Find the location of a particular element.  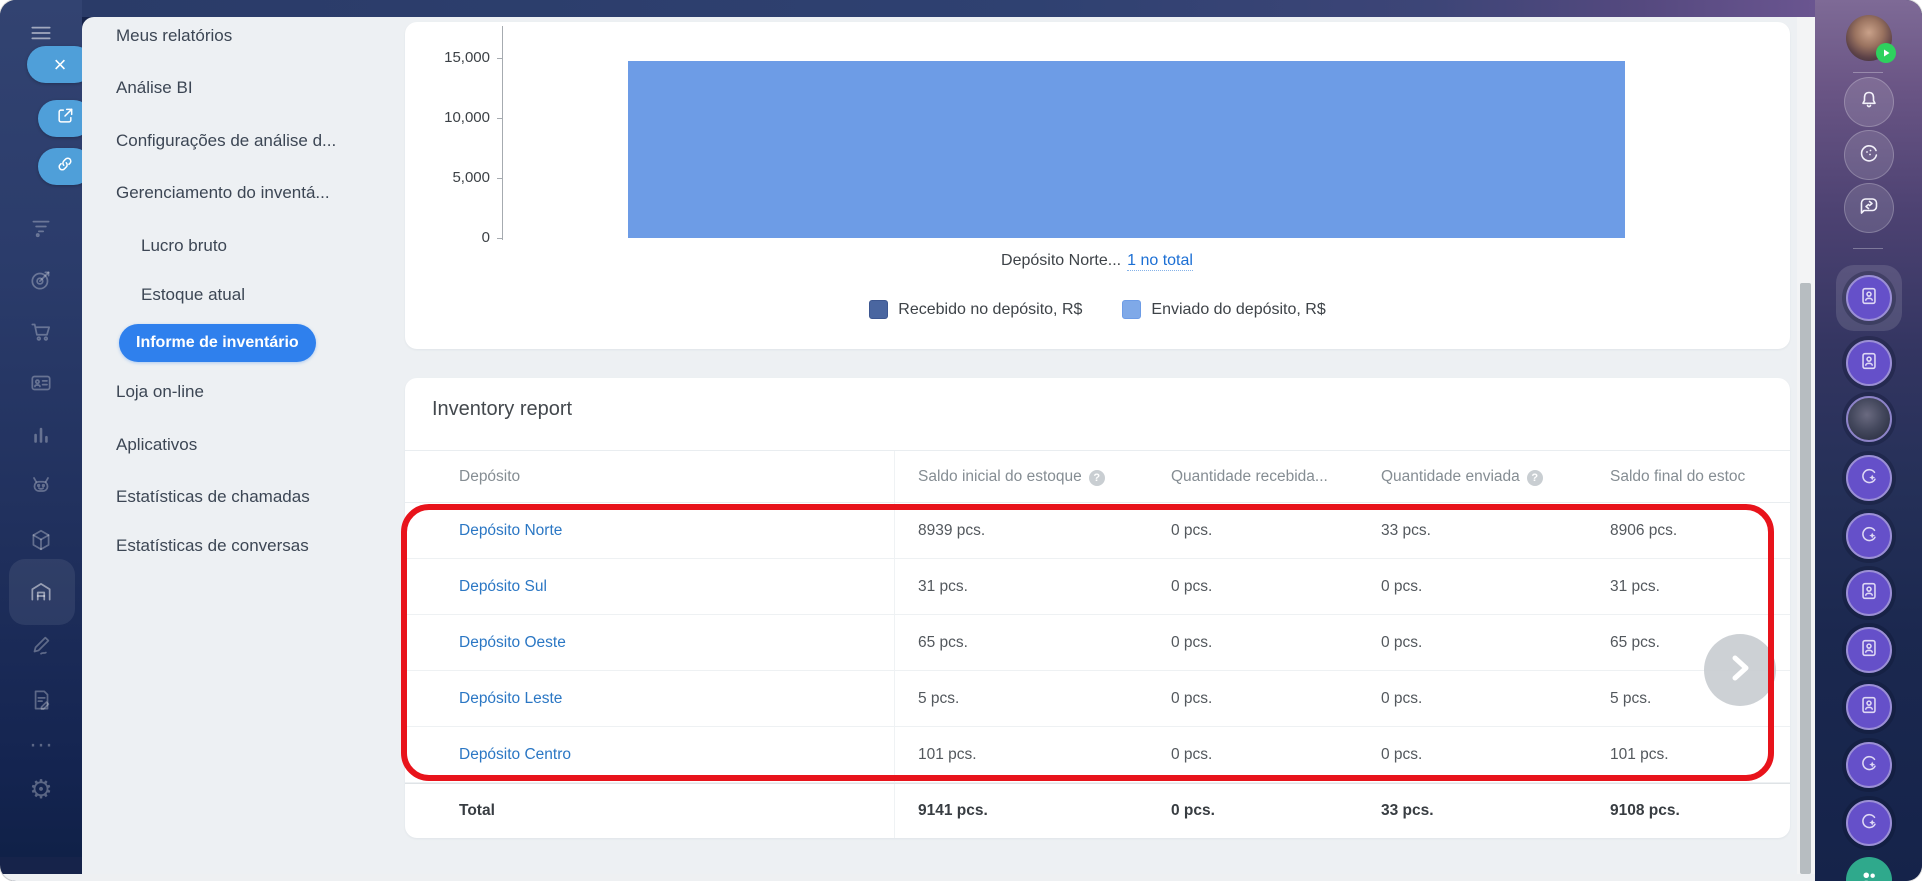

warehouse-link: Depósito Oeste is located at coordinates (512, 643).